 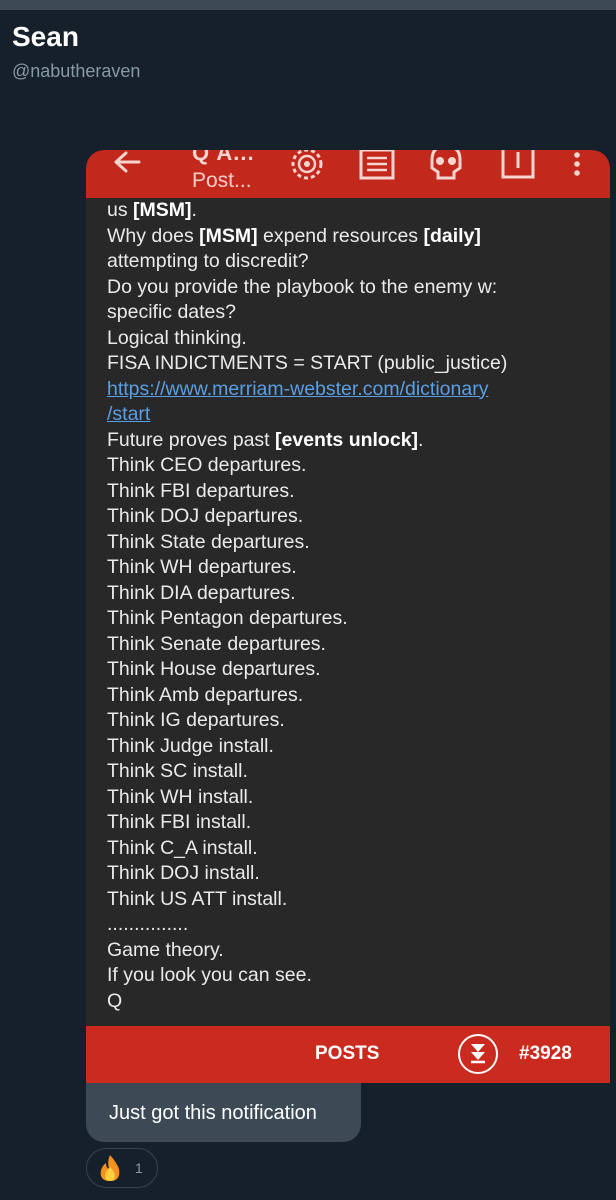 What do you see at coordinates (182, 847) in the screenshot?
I see `post-text-segment: Think C_A install.` at bounding box center [182, 847].